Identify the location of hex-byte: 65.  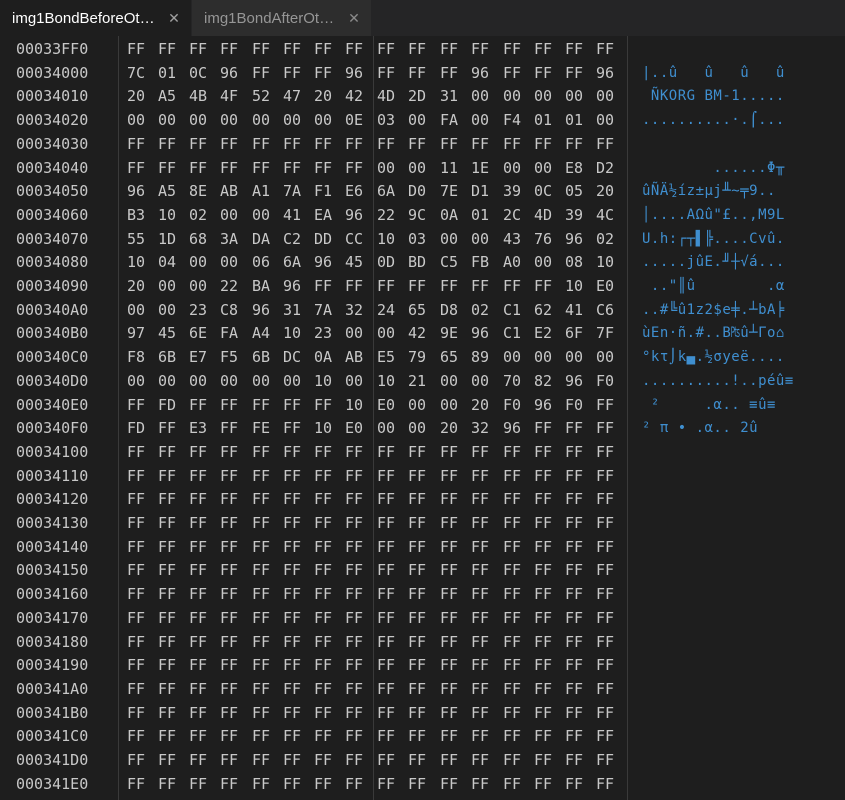
(417, 310).